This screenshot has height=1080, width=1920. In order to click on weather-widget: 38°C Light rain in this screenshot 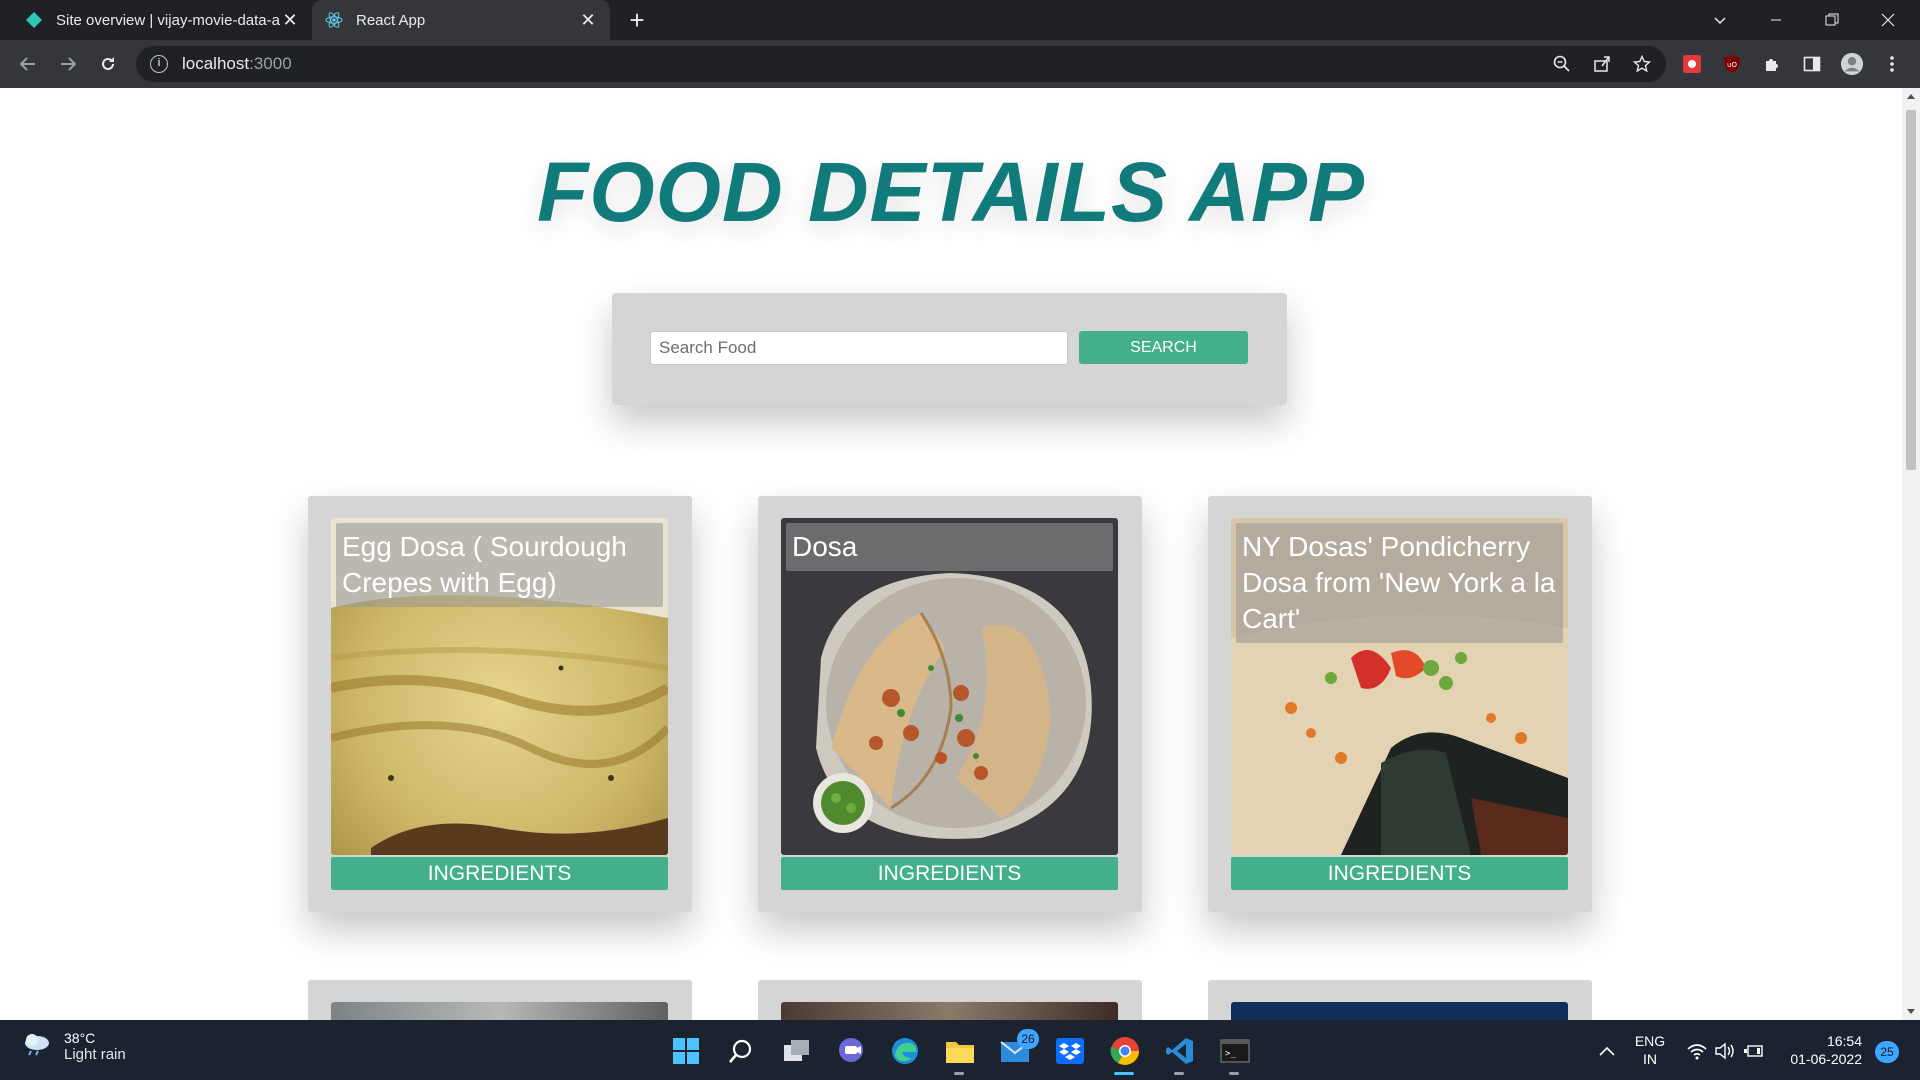, I will do `click(74, 1046)`.